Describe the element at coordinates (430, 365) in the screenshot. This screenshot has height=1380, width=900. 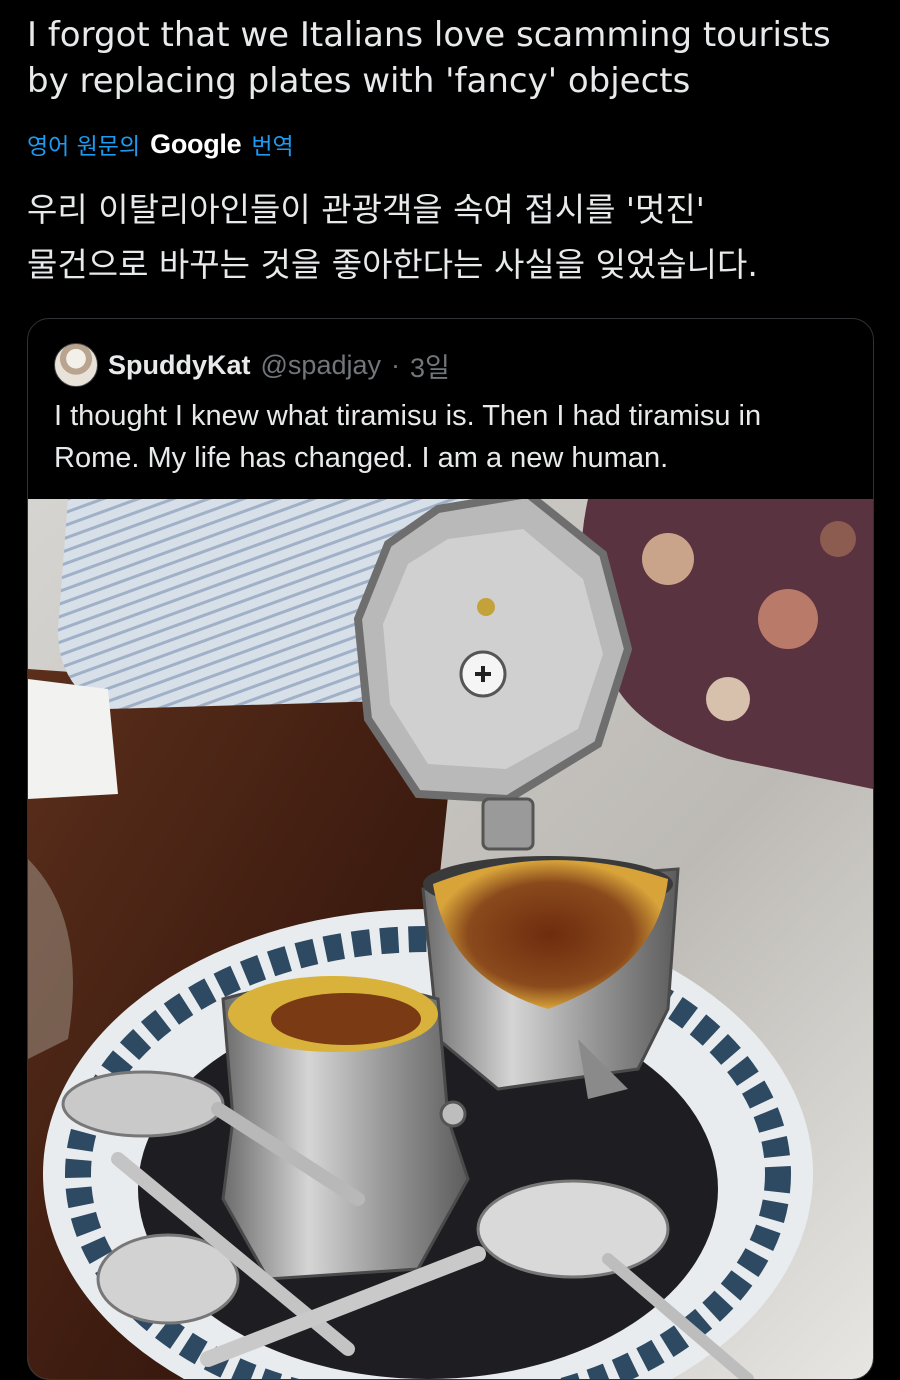
I see `quoted-timestamp: 3일` at that location.